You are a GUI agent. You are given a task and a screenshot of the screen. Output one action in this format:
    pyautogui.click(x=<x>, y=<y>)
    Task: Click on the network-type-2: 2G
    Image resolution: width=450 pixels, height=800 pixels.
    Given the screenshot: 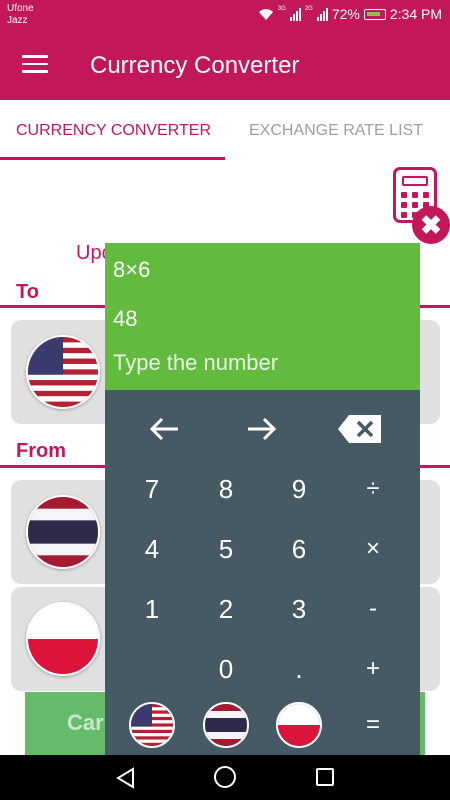 What is the action you would take?
    pyautogui.click(x=308, y=9)
    